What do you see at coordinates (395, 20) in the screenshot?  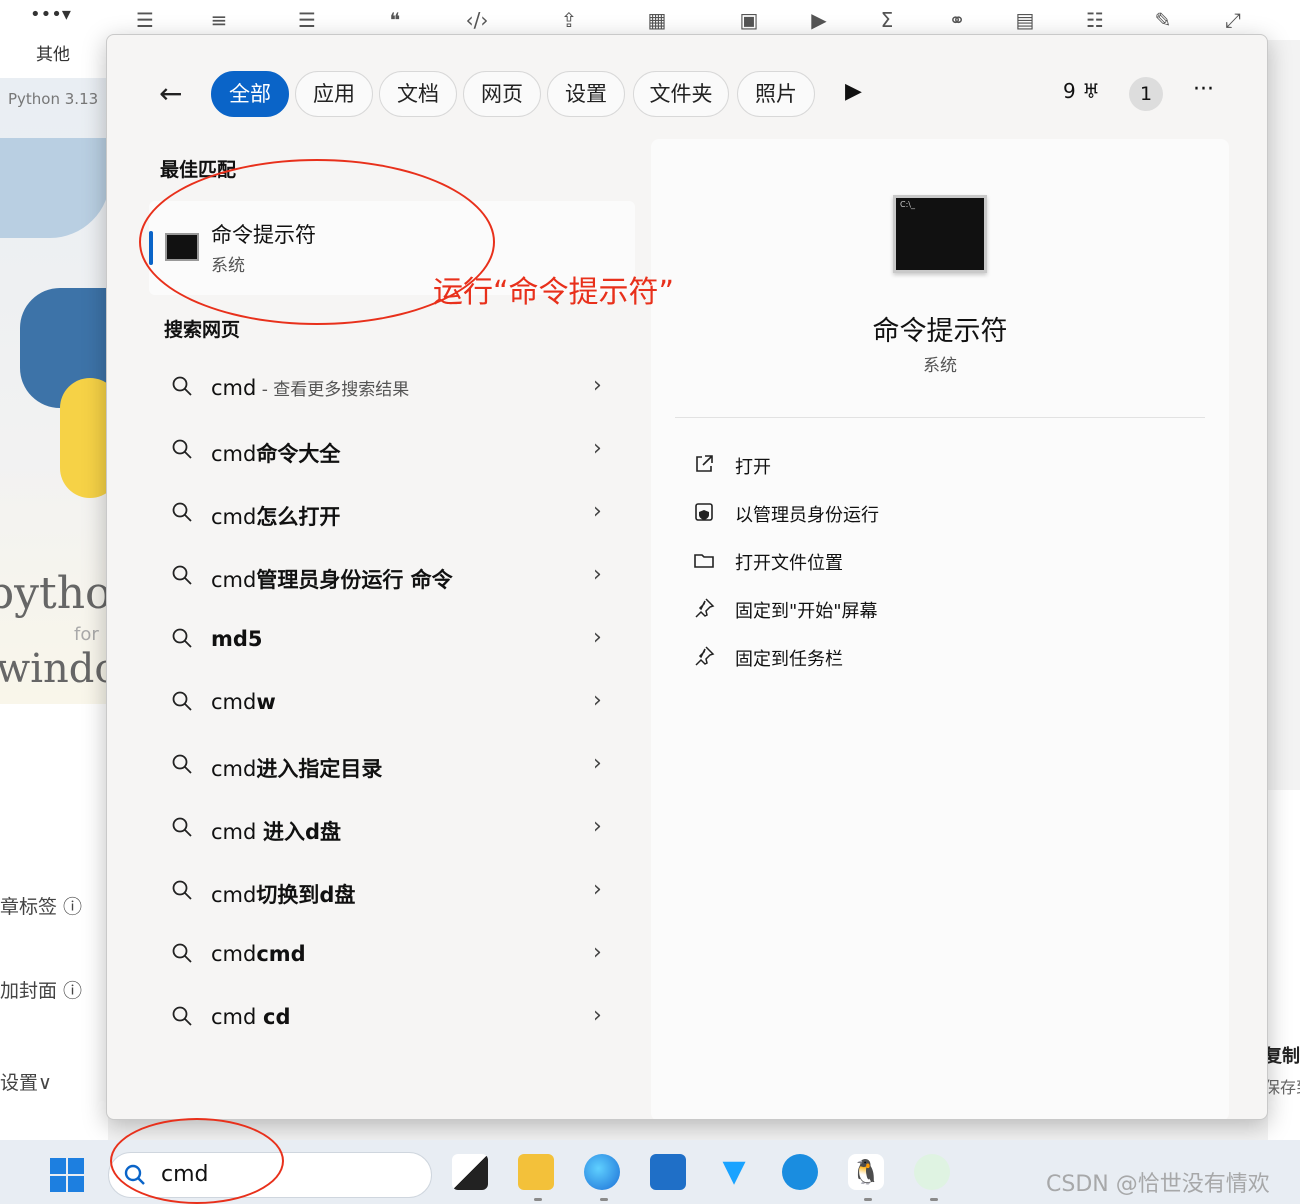 I see `quote-icon: ❝` at bounding box center [395, 20].